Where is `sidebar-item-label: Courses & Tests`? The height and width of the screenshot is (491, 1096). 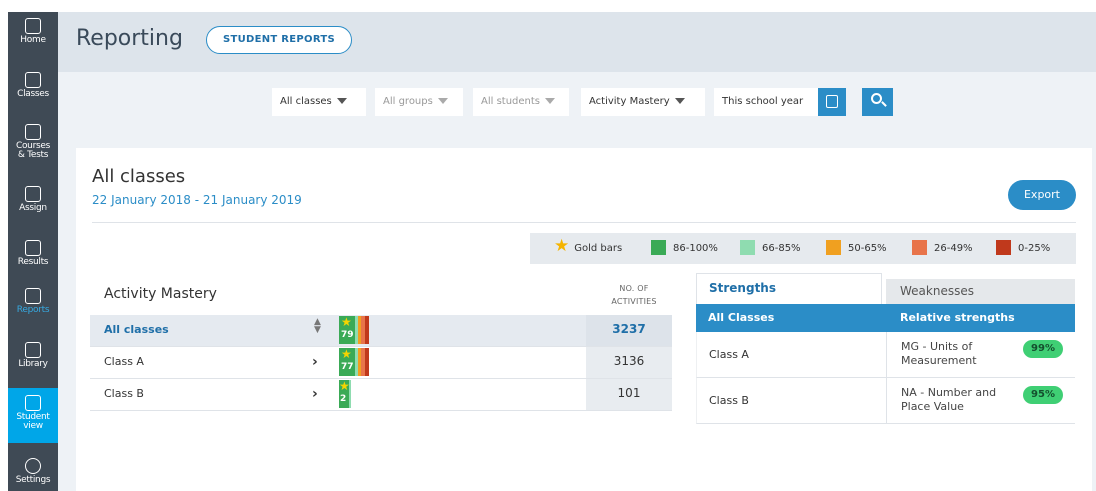
sidebar-item-label: Courses & Tests is located at coordinates (32, 150).